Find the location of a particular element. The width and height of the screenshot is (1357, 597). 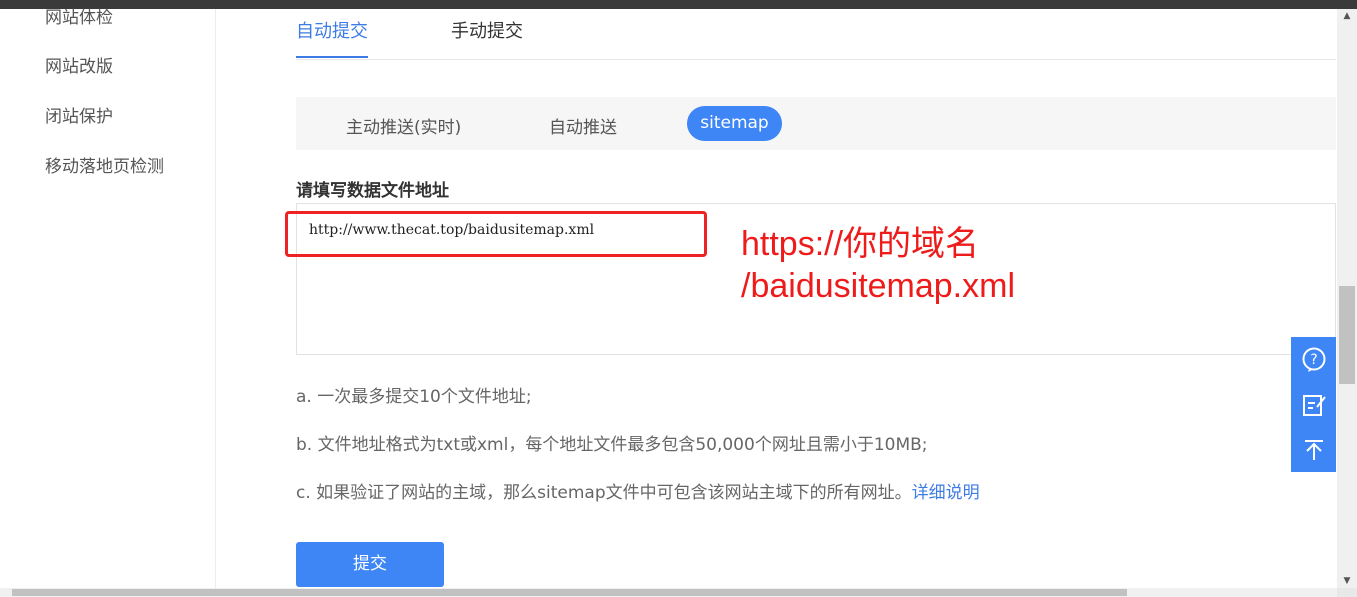

details-link: 详细说明 is located at coordinates (946, 493).